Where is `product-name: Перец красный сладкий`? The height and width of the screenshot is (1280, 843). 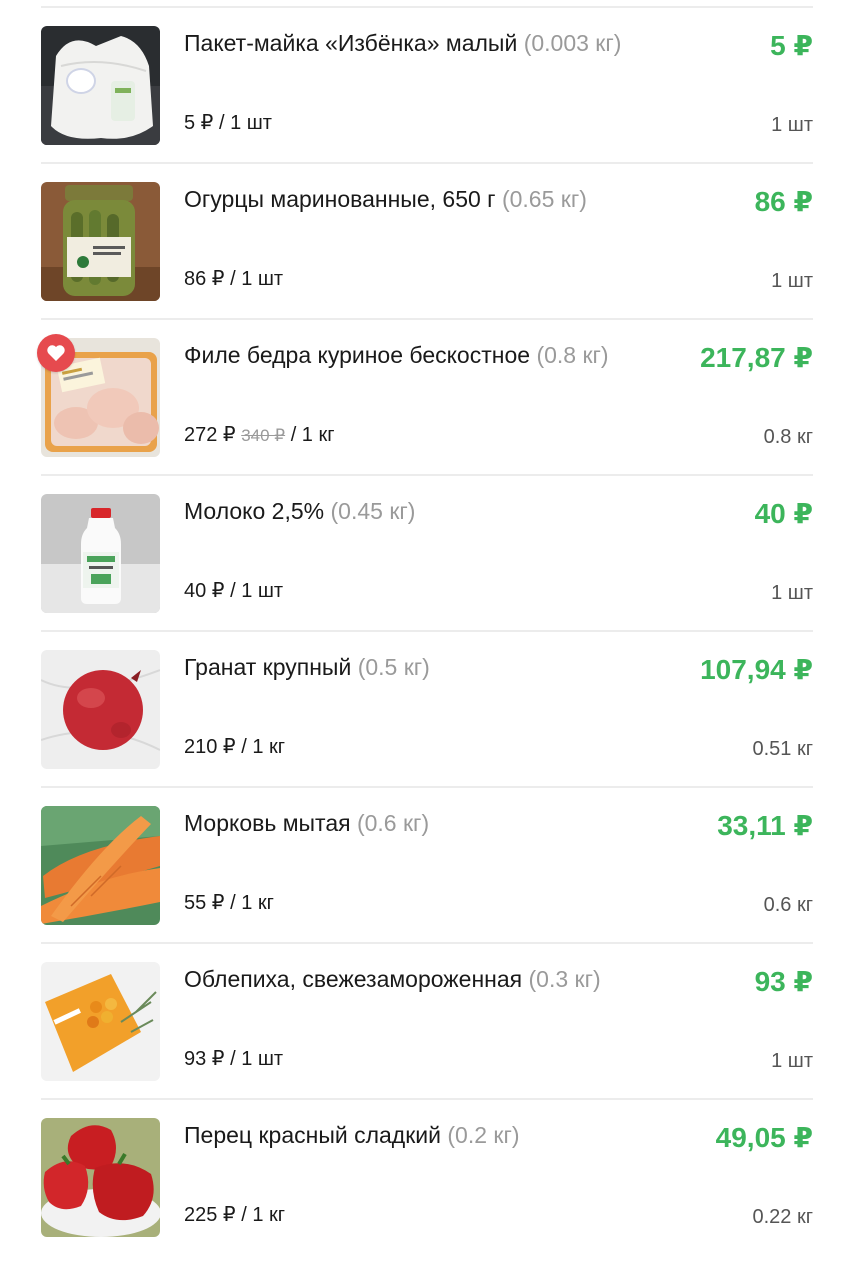 product-name: Перец красный сладкий is located at coordinates (312, 1135).